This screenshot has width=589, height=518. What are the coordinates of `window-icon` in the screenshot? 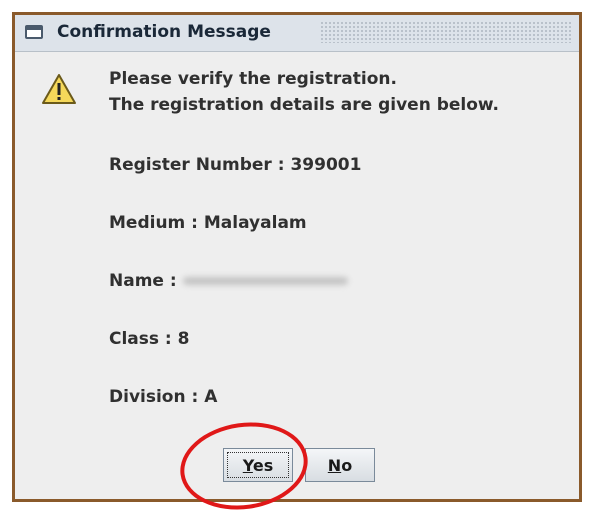 It's located at (34, 32).